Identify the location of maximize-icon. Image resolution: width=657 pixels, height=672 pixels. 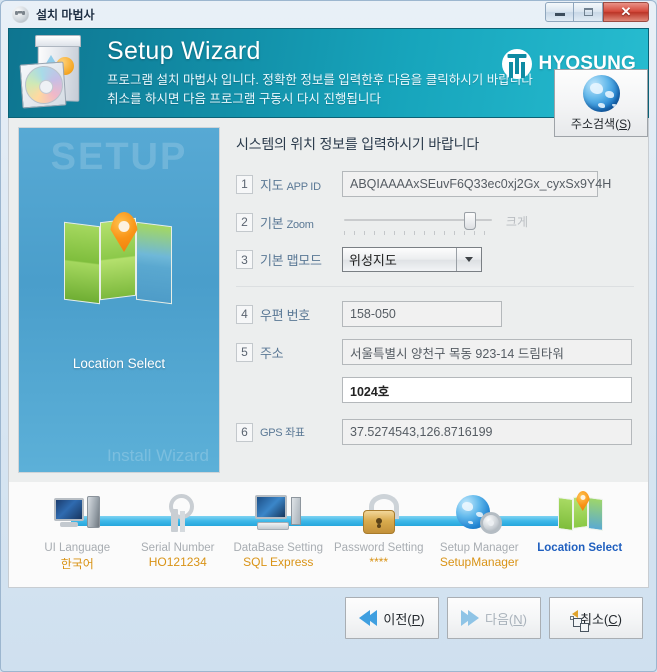
(588, 12).